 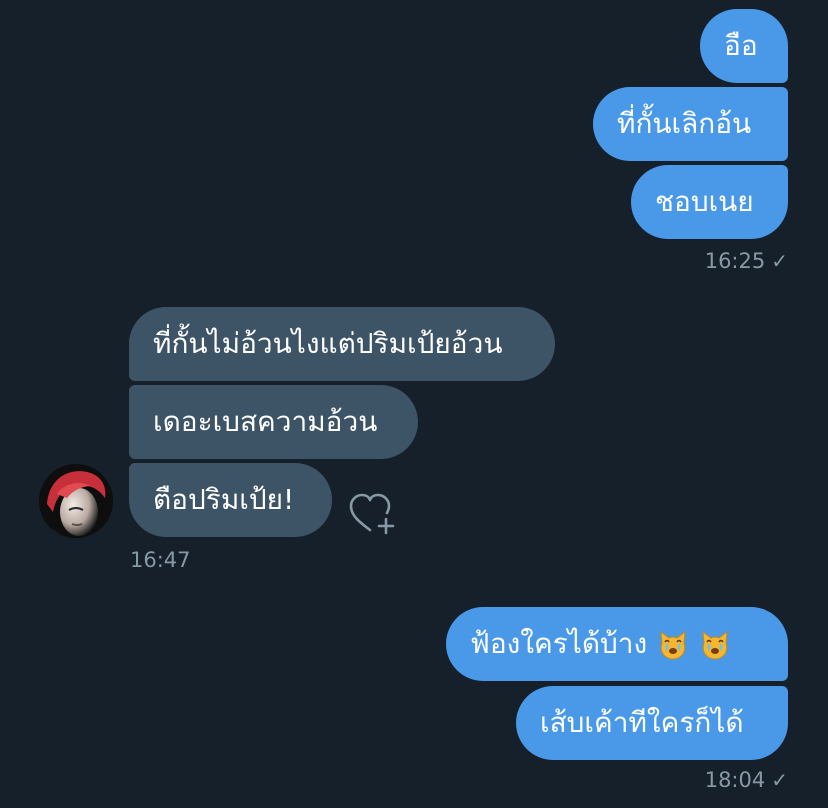 I want to click on received-message-bubble: ตือปริมเป้ย!, so click(x=230, y=500).